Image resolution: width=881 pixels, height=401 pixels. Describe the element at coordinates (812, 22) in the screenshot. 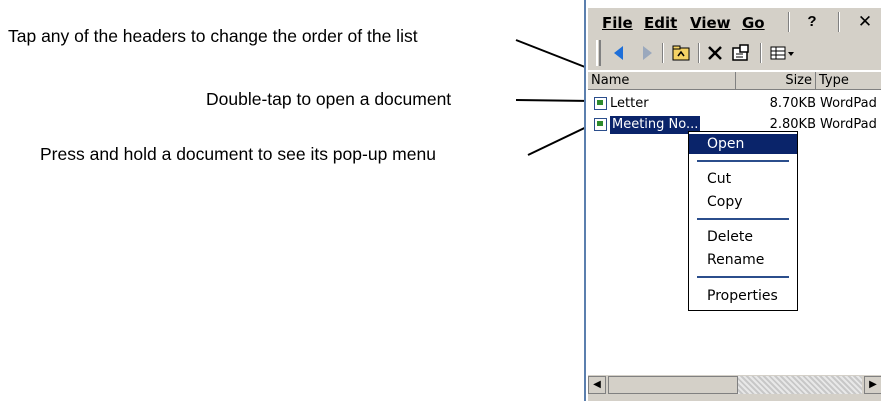

I see `help-button: ?` at that location.